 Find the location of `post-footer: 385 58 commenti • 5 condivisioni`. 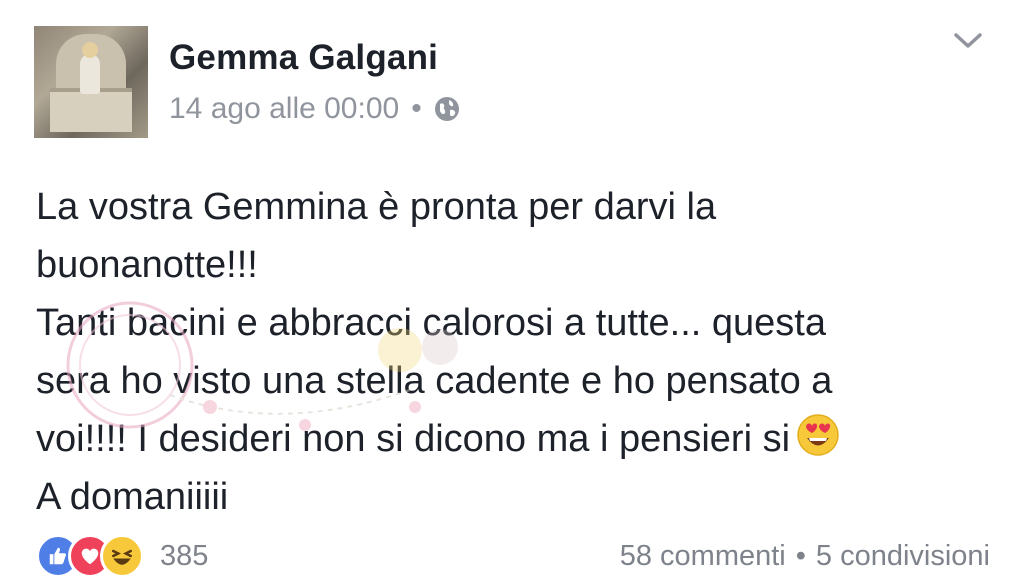

post-footer: 385 58 commenti • 5 condivisioni is located at coordinates (513, 556).